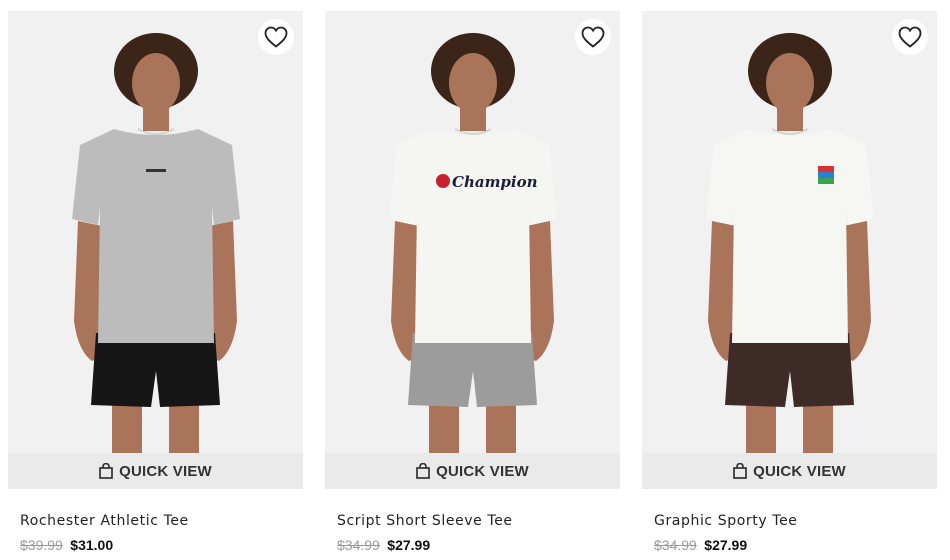 The width and height of the screenshot is (950, 560). What do you see at coordinates (104, 521) in the screenshot?
I see `product-name: Rochester Athletic Tee` at bounding box center [104, 521].